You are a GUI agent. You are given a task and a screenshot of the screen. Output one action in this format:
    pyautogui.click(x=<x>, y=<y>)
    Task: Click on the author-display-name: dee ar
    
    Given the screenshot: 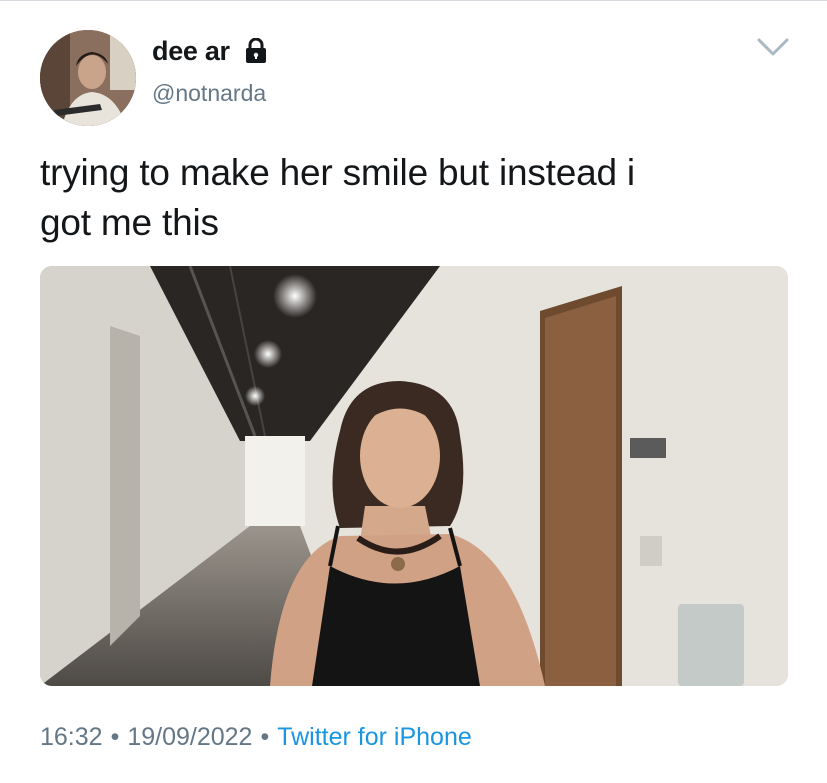 What is the action you would take?
    pyautogui.click(x=191, y=51)
    